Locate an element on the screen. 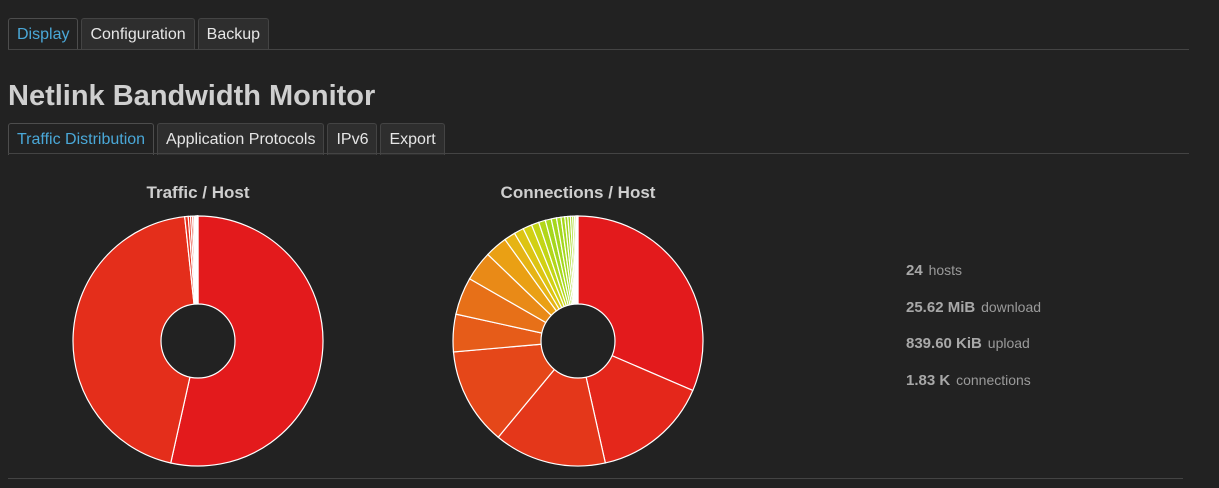 The image size is (1219, 488). chart0-donut-hole is located at coordinates (198, 341).